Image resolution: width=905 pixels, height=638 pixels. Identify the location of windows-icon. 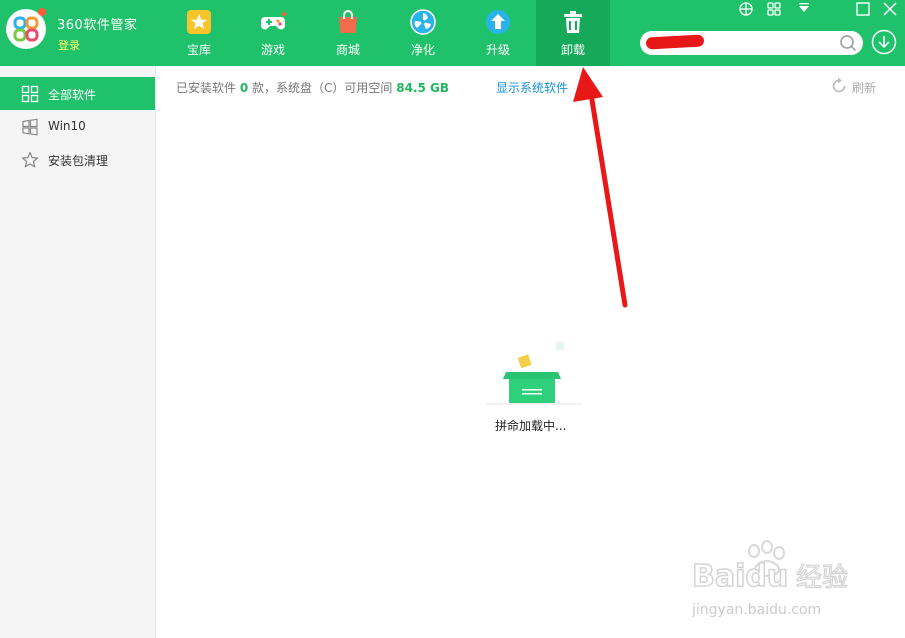
(30, 127).